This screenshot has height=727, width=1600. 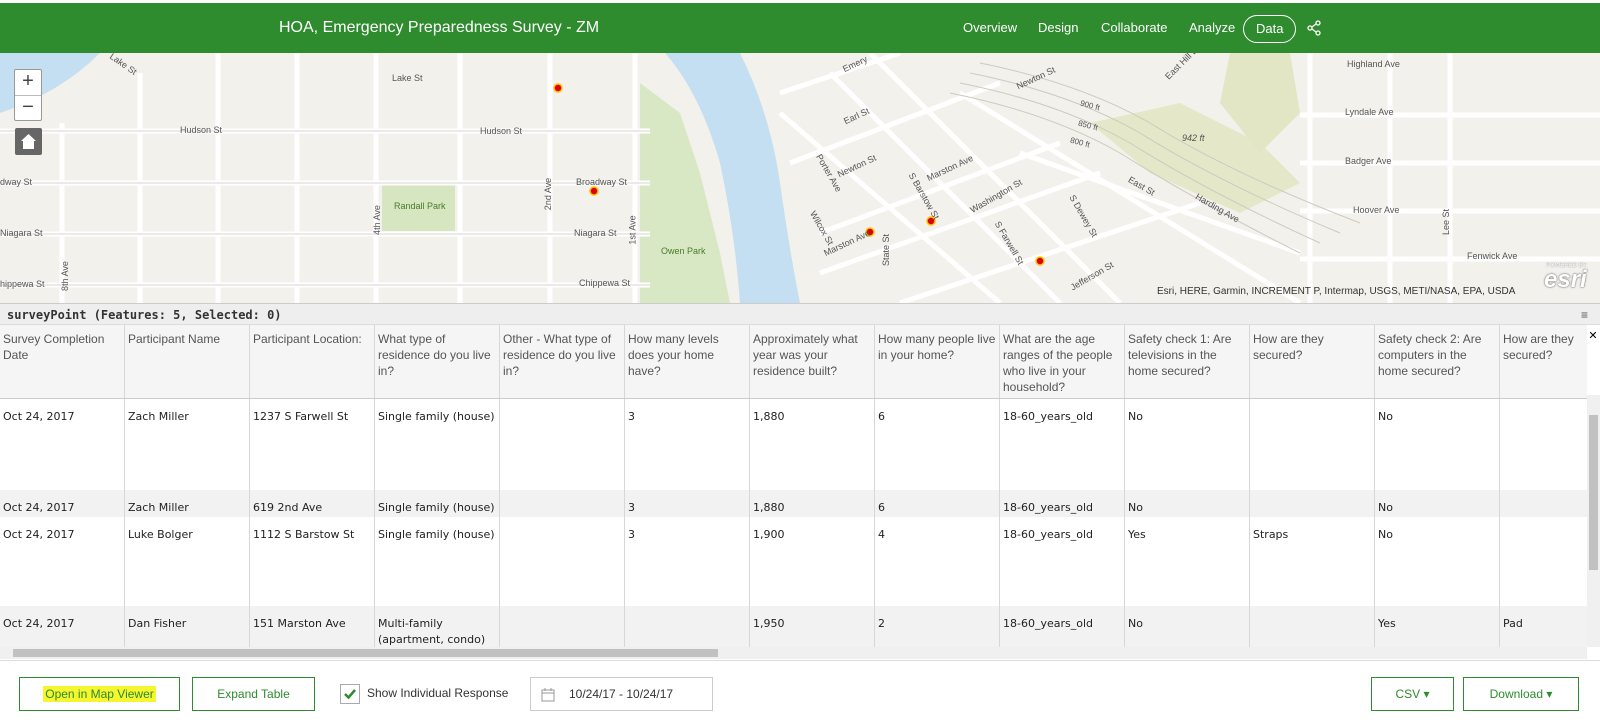 What do you see at coordinates (64, 276) in the screenshot?
I see `map-label: 8th Ave` at bounding box center [64, 276].